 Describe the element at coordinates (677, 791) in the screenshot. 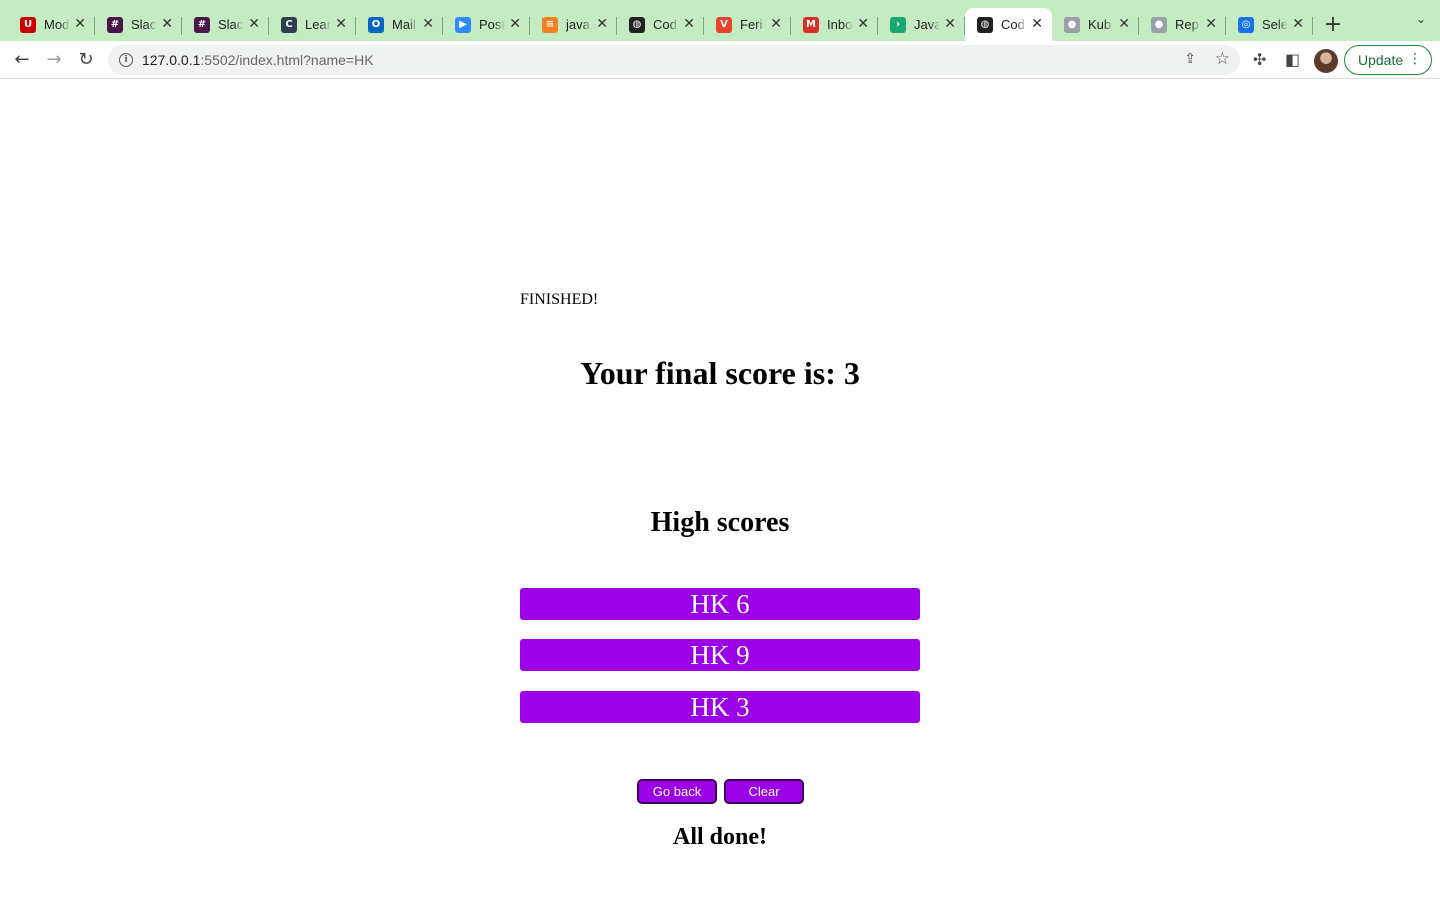

I see `go-back-button: Go back` at that location.